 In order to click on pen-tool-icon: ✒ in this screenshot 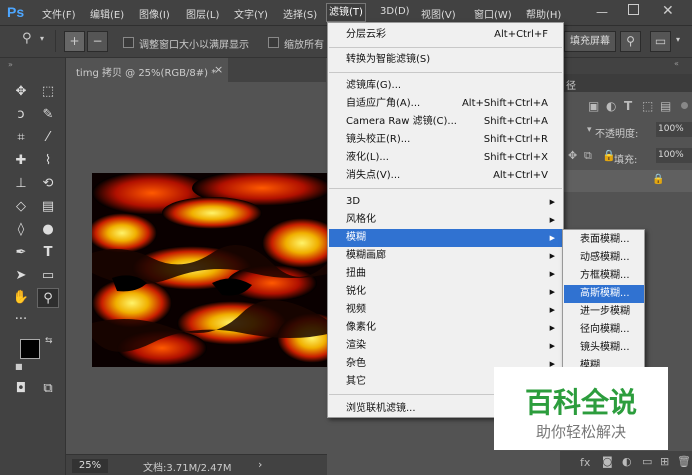, I will do `click(21, 253)`.